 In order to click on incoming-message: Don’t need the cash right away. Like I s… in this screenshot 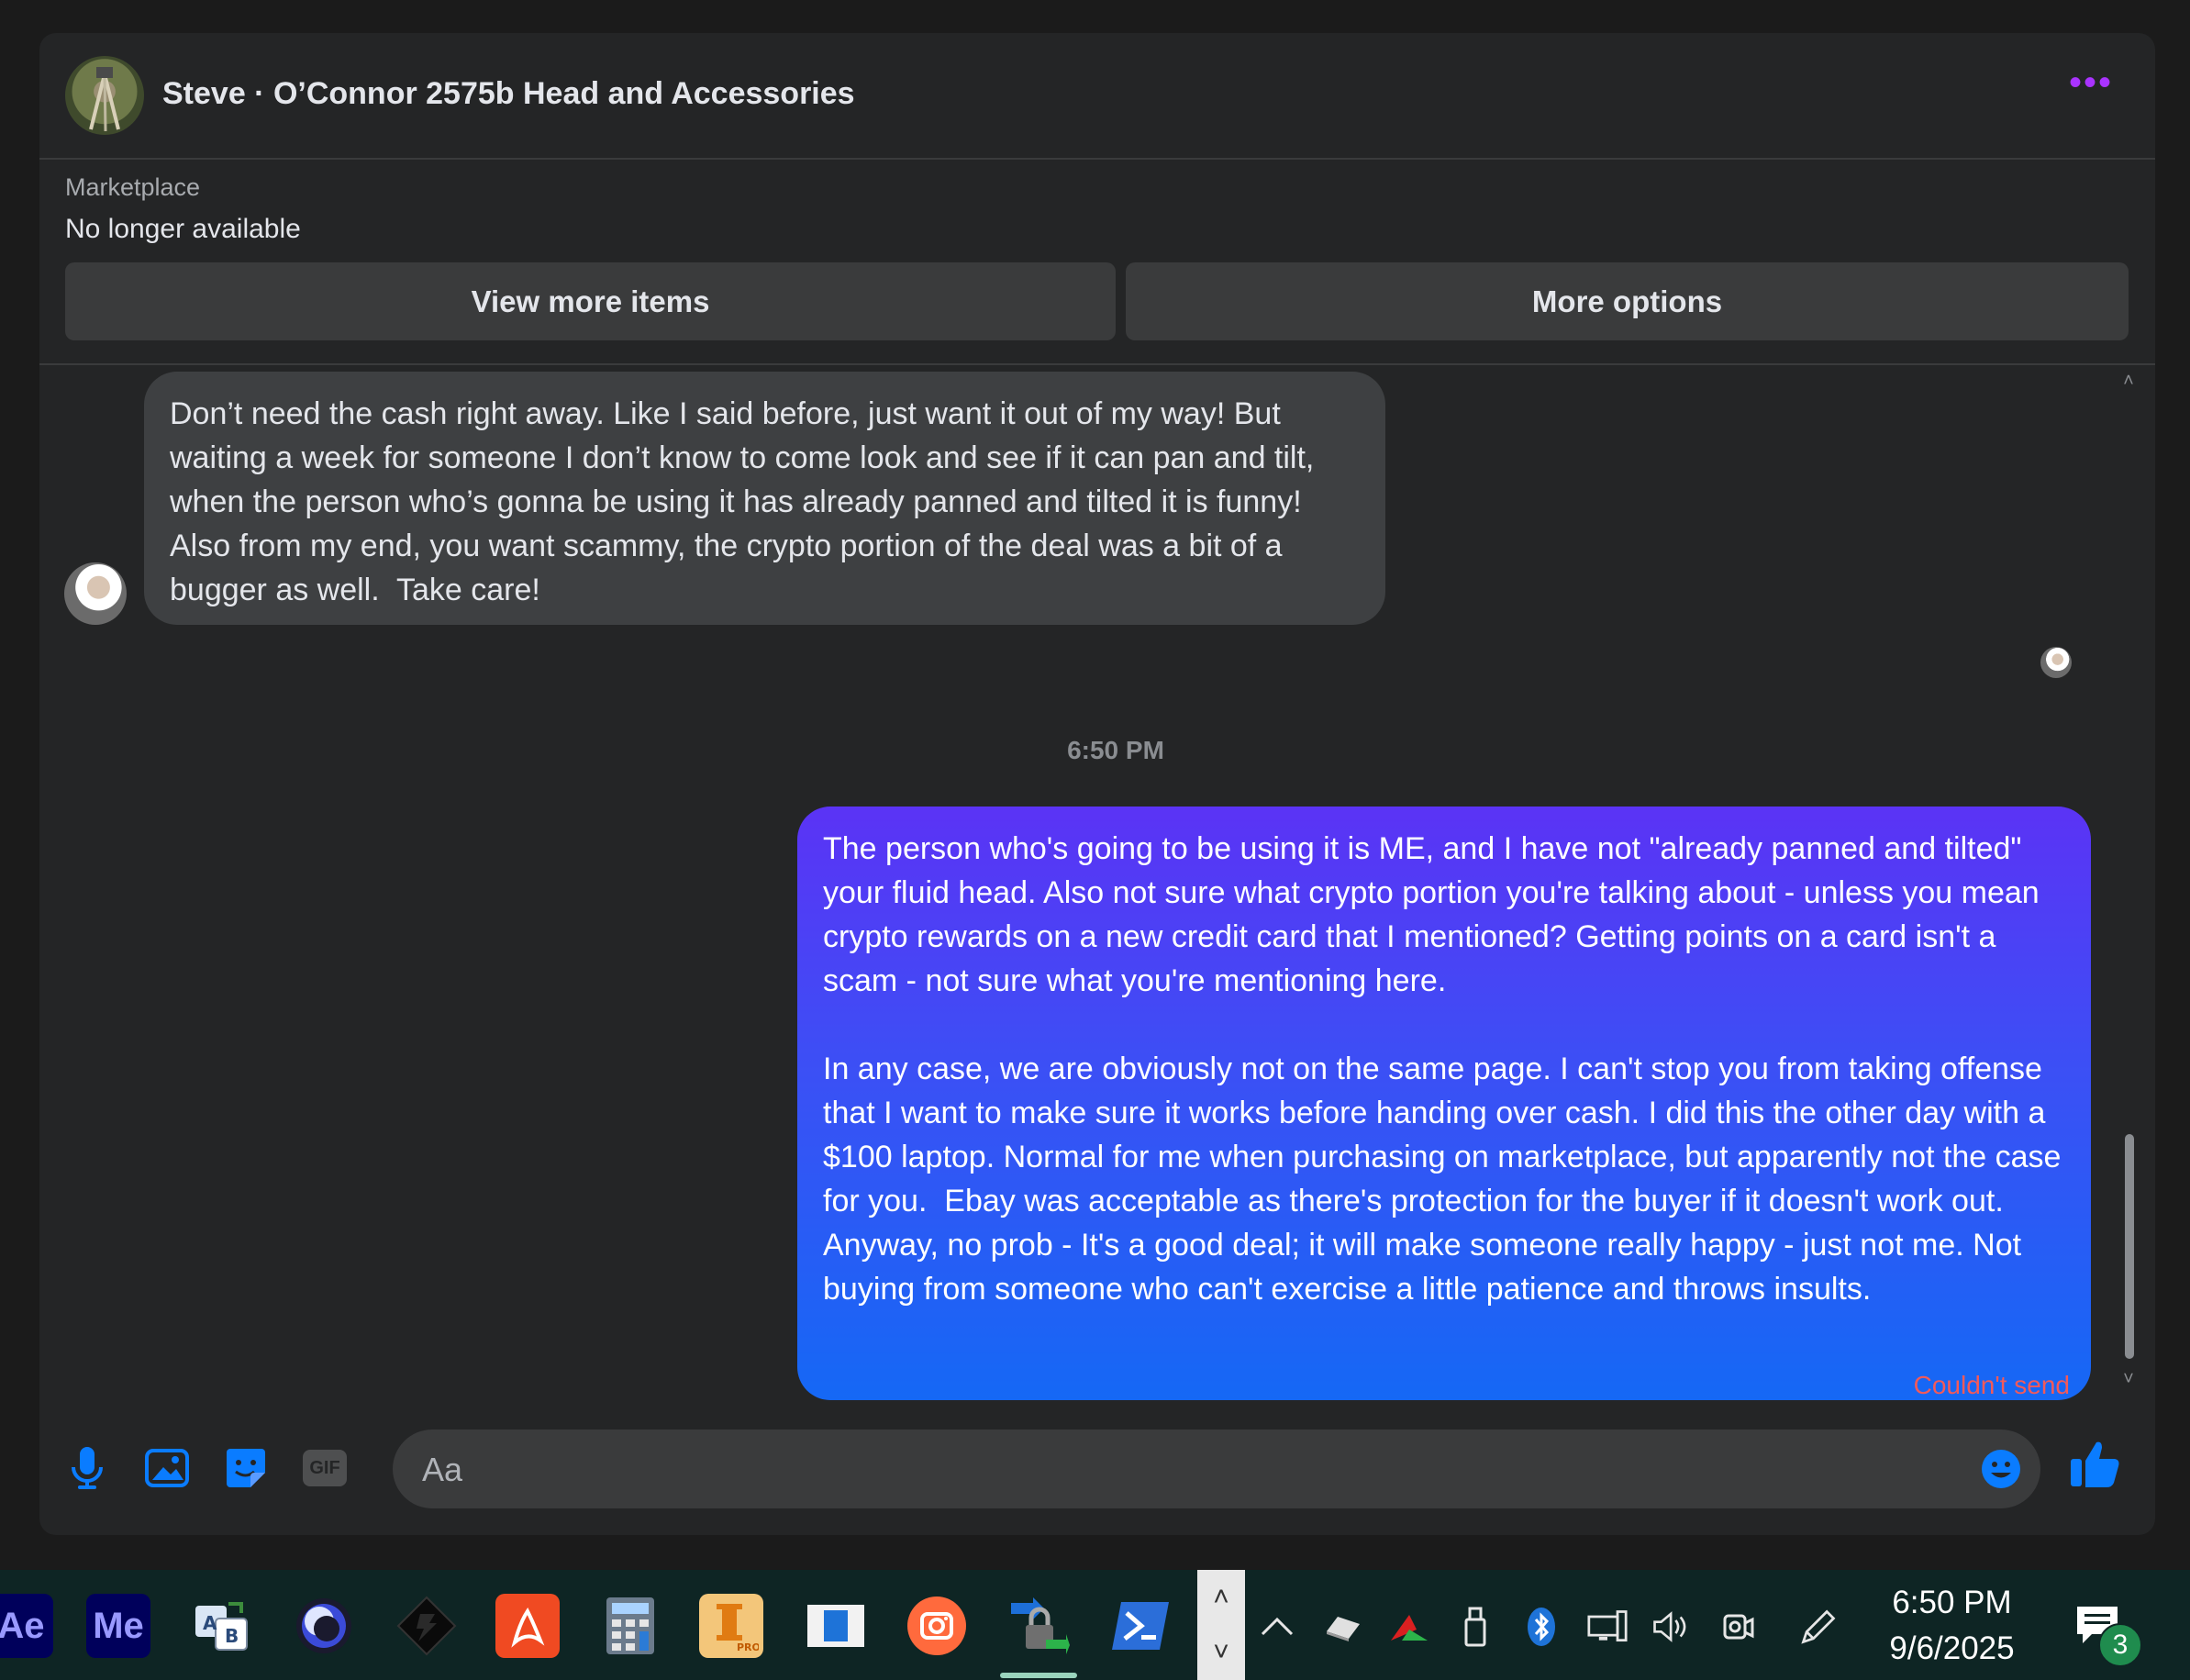, I will do `click(764, 498)`.